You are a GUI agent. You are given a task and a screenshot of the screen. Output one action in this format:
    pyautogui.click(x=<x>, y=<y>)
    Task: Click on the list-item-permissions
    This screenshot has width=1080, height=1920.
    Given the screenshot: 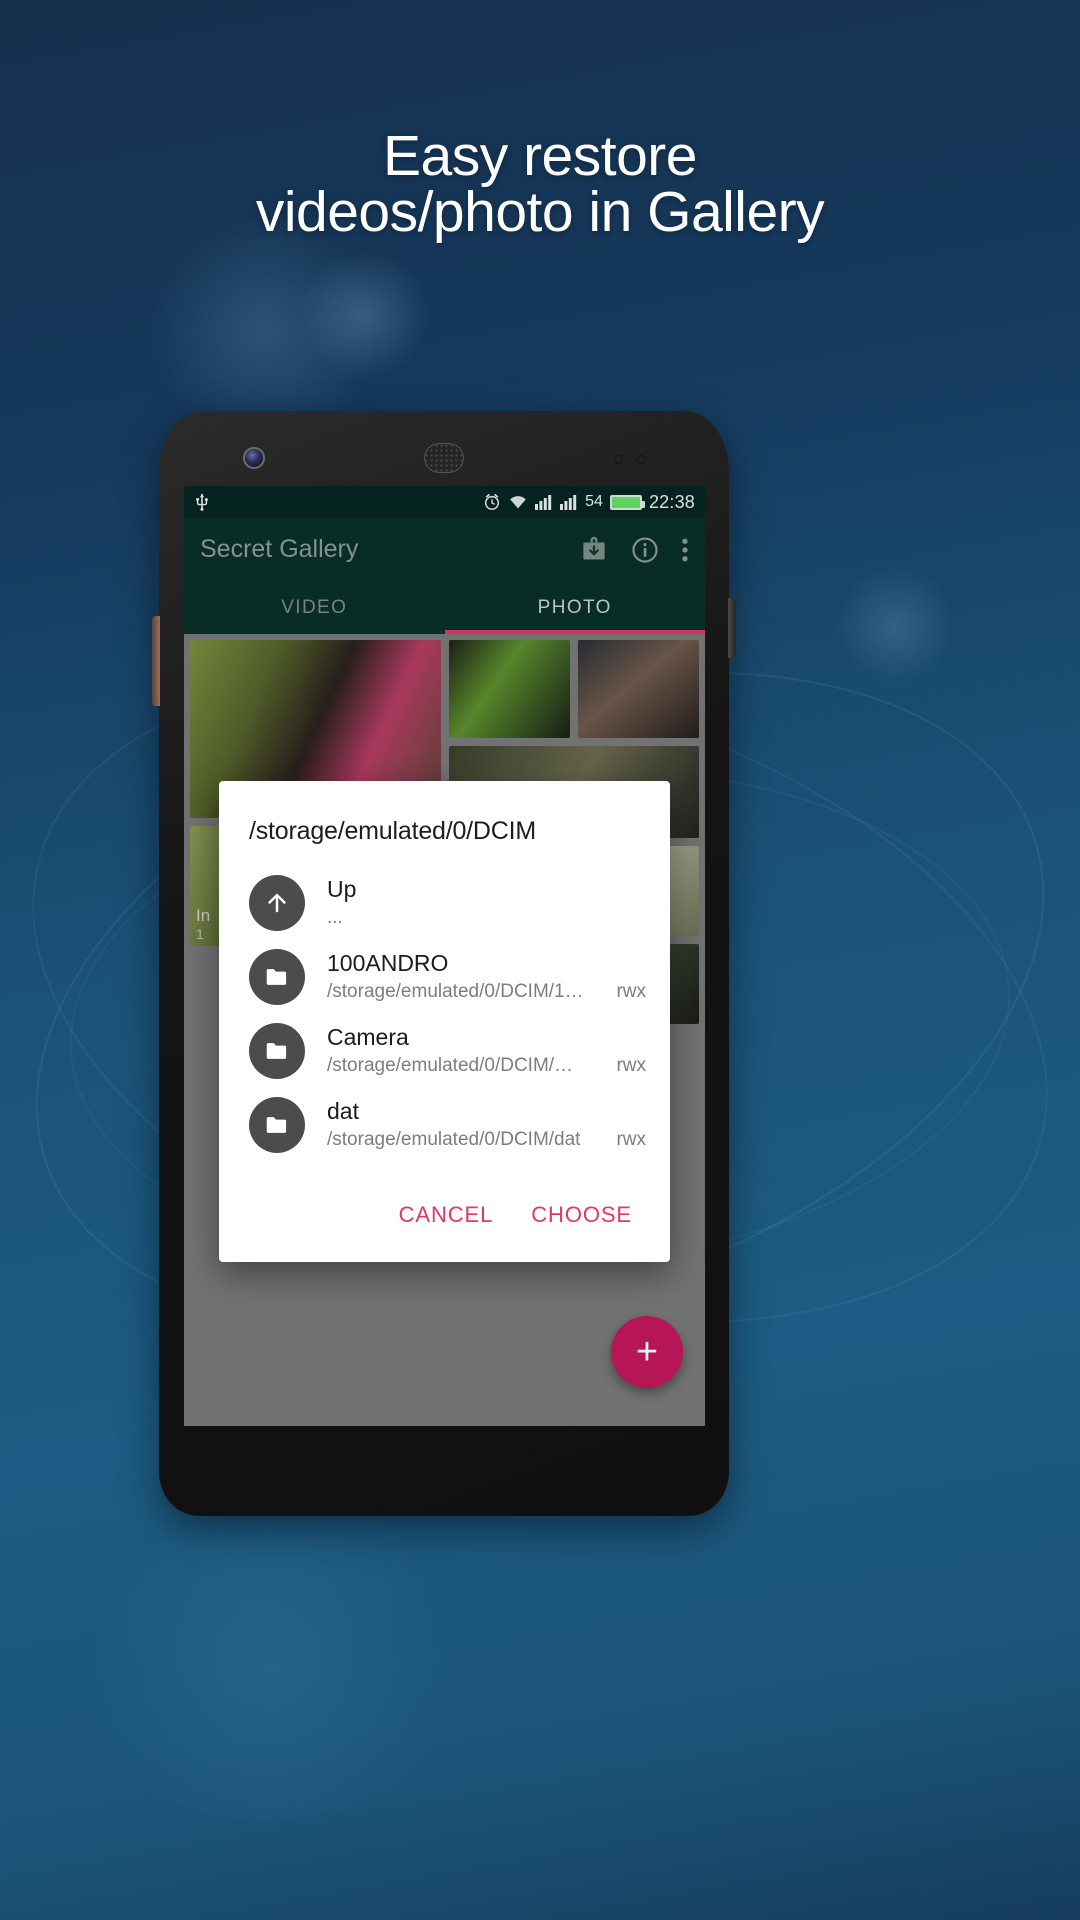 What is the action you would take?
    pyautogui.click(x=642, y=930)
    